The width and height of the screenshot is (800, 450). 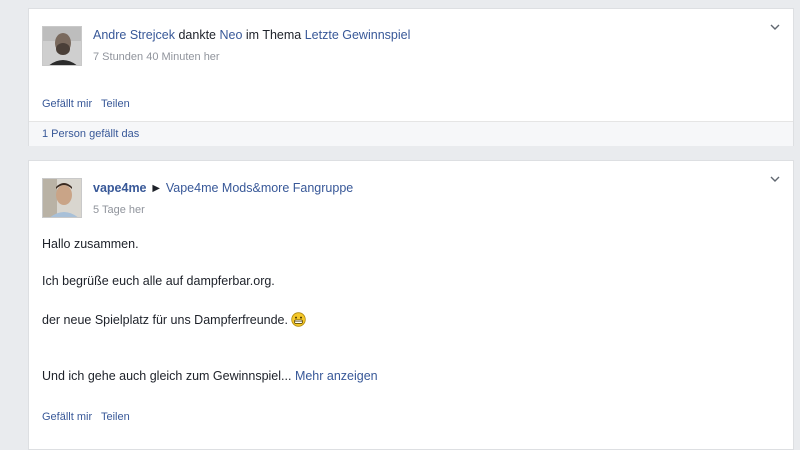 I want to click on author-link: vape4me, so click(x=120, y=188).